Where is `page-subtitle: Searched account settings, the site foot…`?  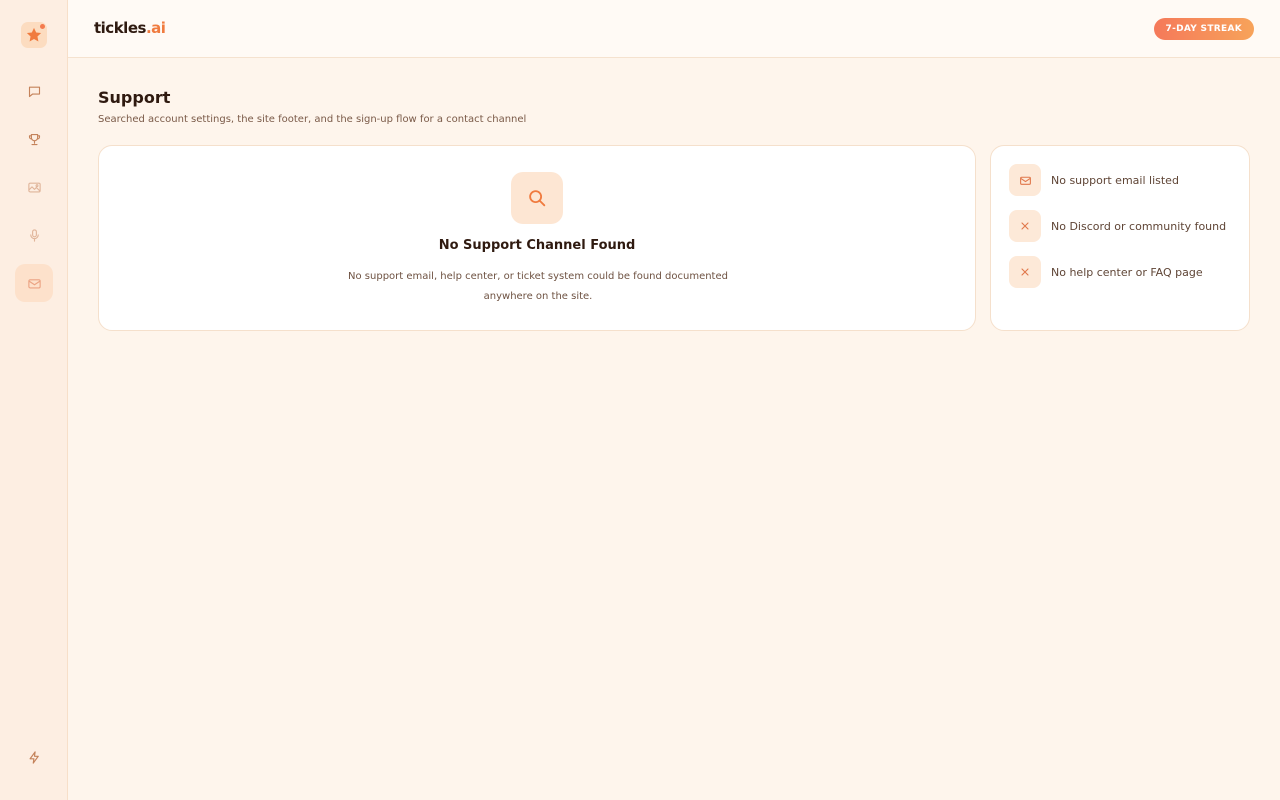 page-subtitle: Searched account settings, the site foot… is located at coordinates (312, 119).